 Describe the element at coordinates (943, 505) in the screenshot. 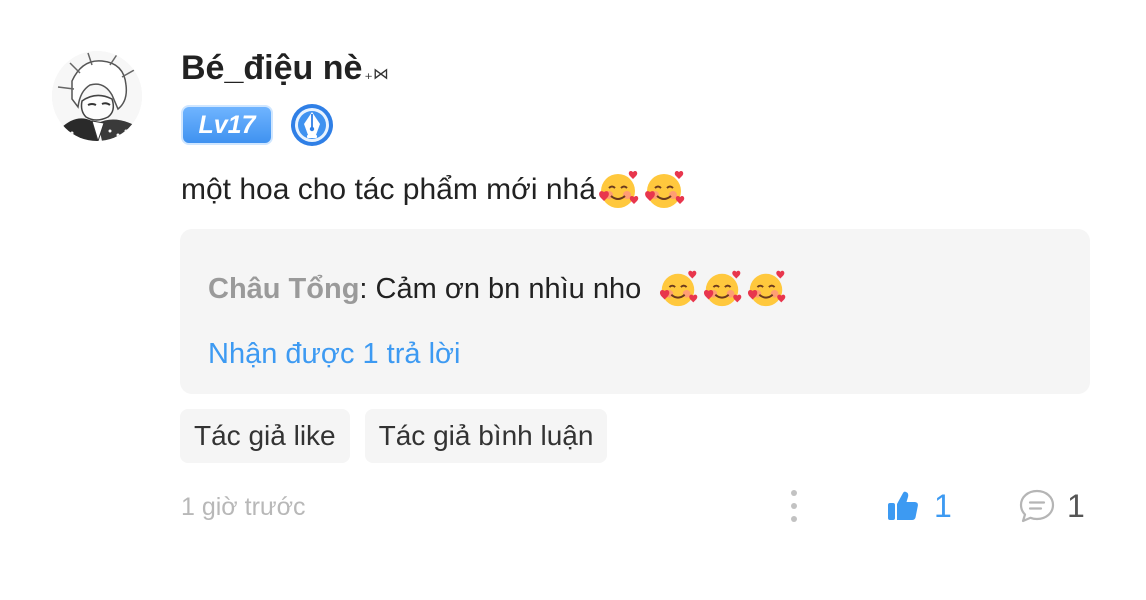

I see `like-count: 1` at that location.